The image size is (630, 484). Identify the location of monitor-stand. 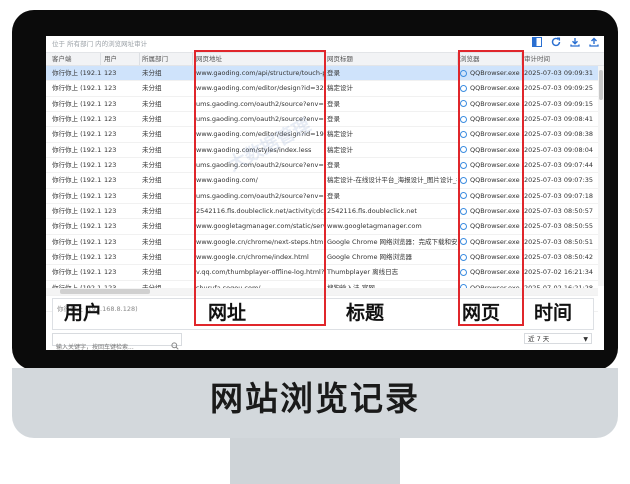
(315, 461).